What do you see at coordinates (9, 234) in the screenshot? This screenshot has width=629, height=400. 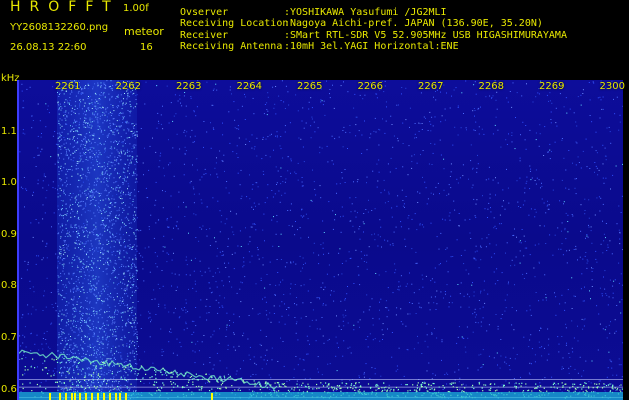 I see `ytick-label: 0.9` at bounding box center [9, 234].